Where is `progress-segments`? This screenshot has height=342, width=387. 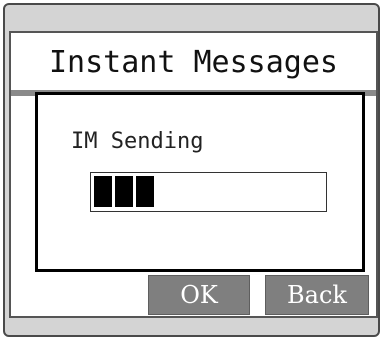 progress-segments is located at coordinates (124, 191).